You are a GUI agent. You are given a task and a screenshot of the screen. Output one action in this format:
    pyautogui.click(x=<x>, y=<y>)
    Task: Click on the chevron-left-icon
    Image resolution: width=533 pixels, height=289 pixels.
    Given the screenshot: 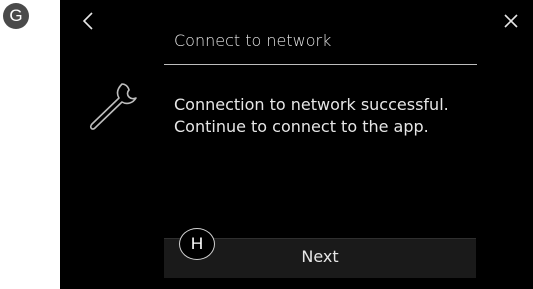 What is the action you would take?
    pyautogui.click(x=87, y=21)
    